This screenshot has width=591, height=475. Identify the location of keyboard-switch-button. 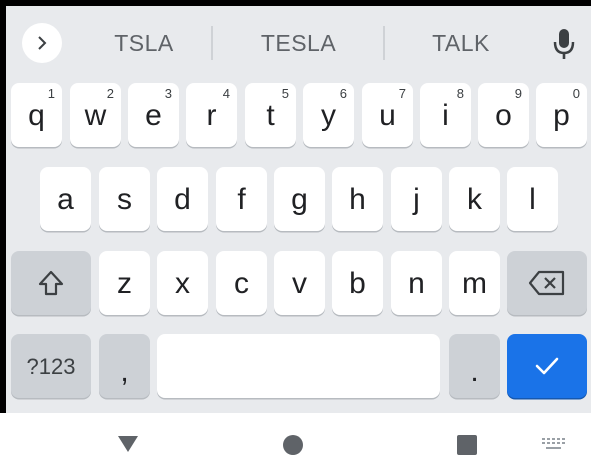
(554, 444).